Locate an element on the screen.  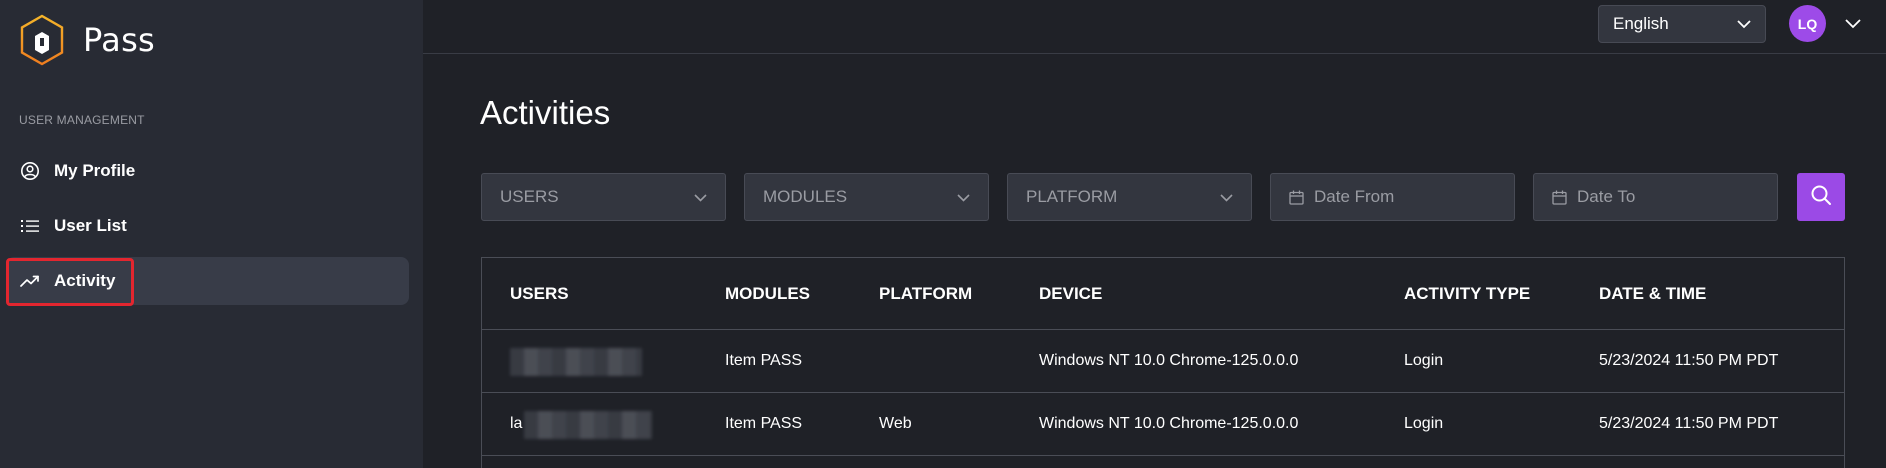
column-header-users: USERS is located at coordinates (539, 293).